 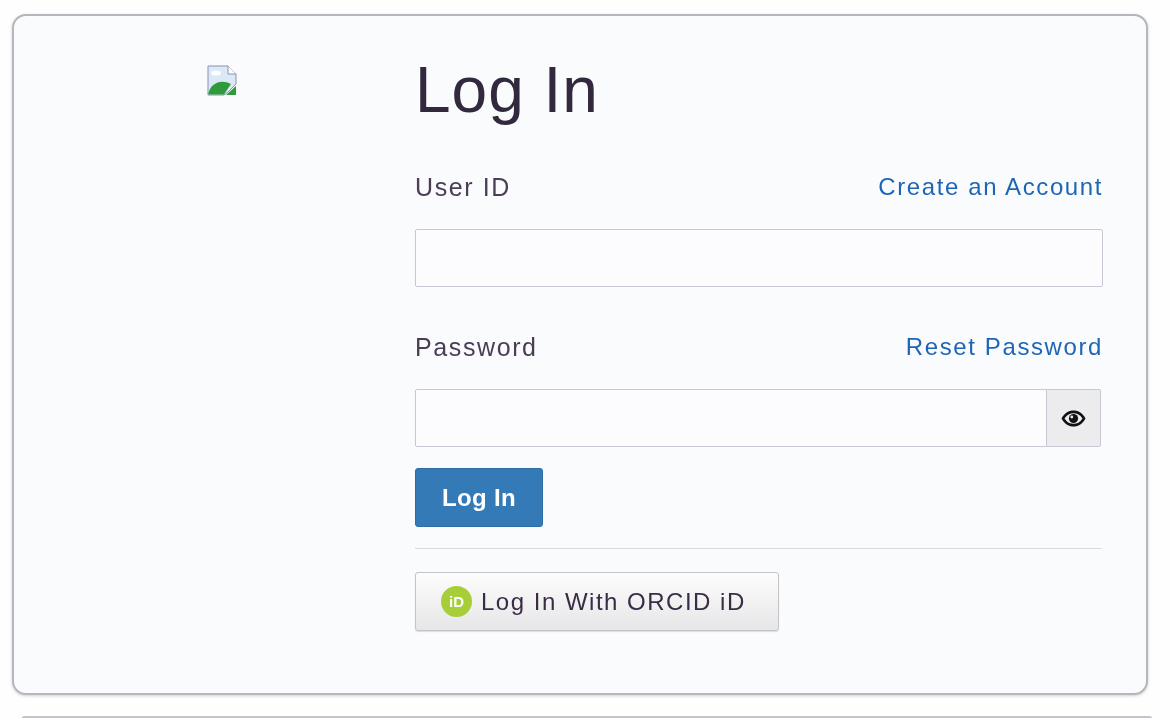 I want to click on password-field, so click(x=731, y=418).